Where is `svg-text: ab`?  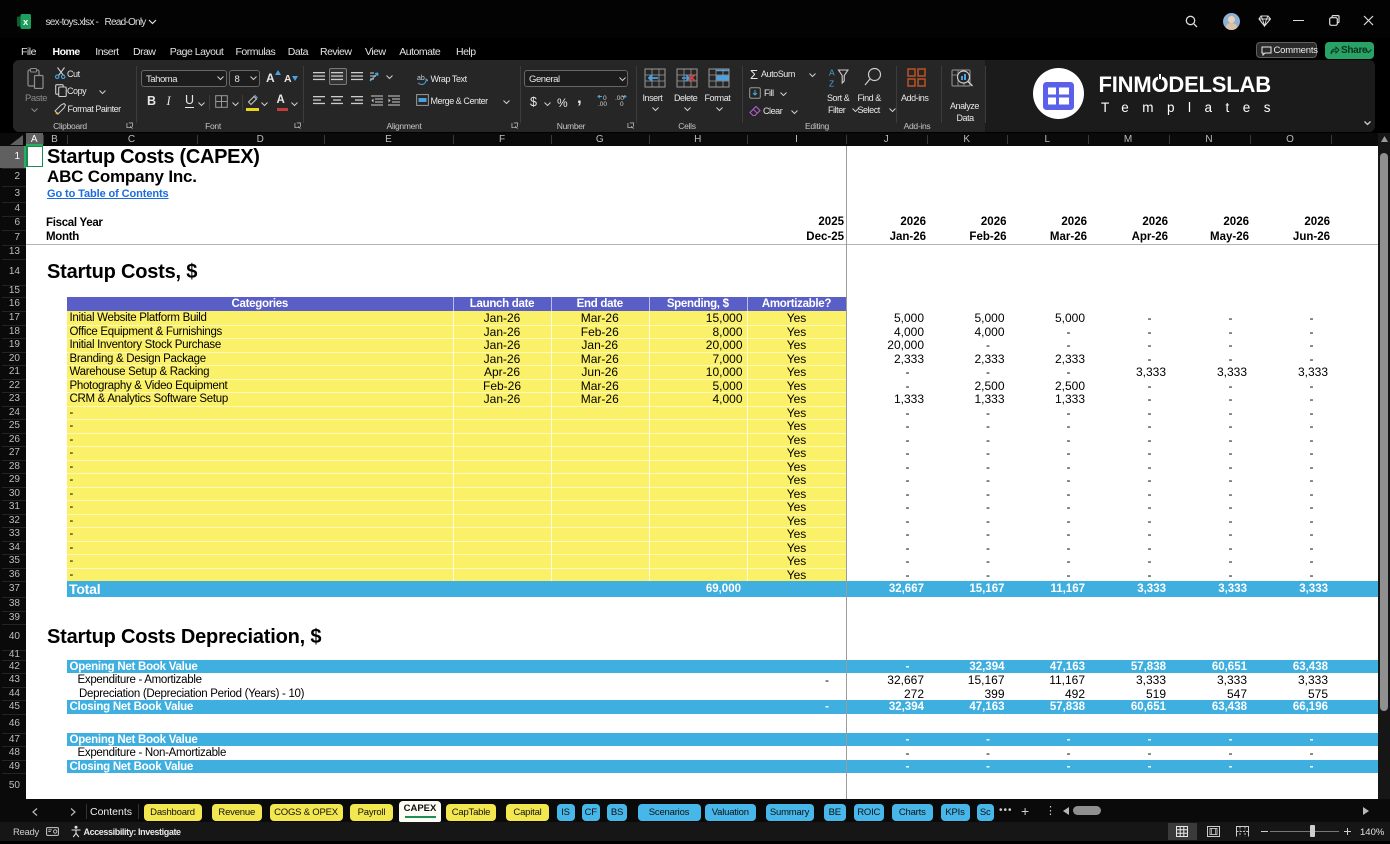
svg-text: ab is located at coordinates (421, 78).